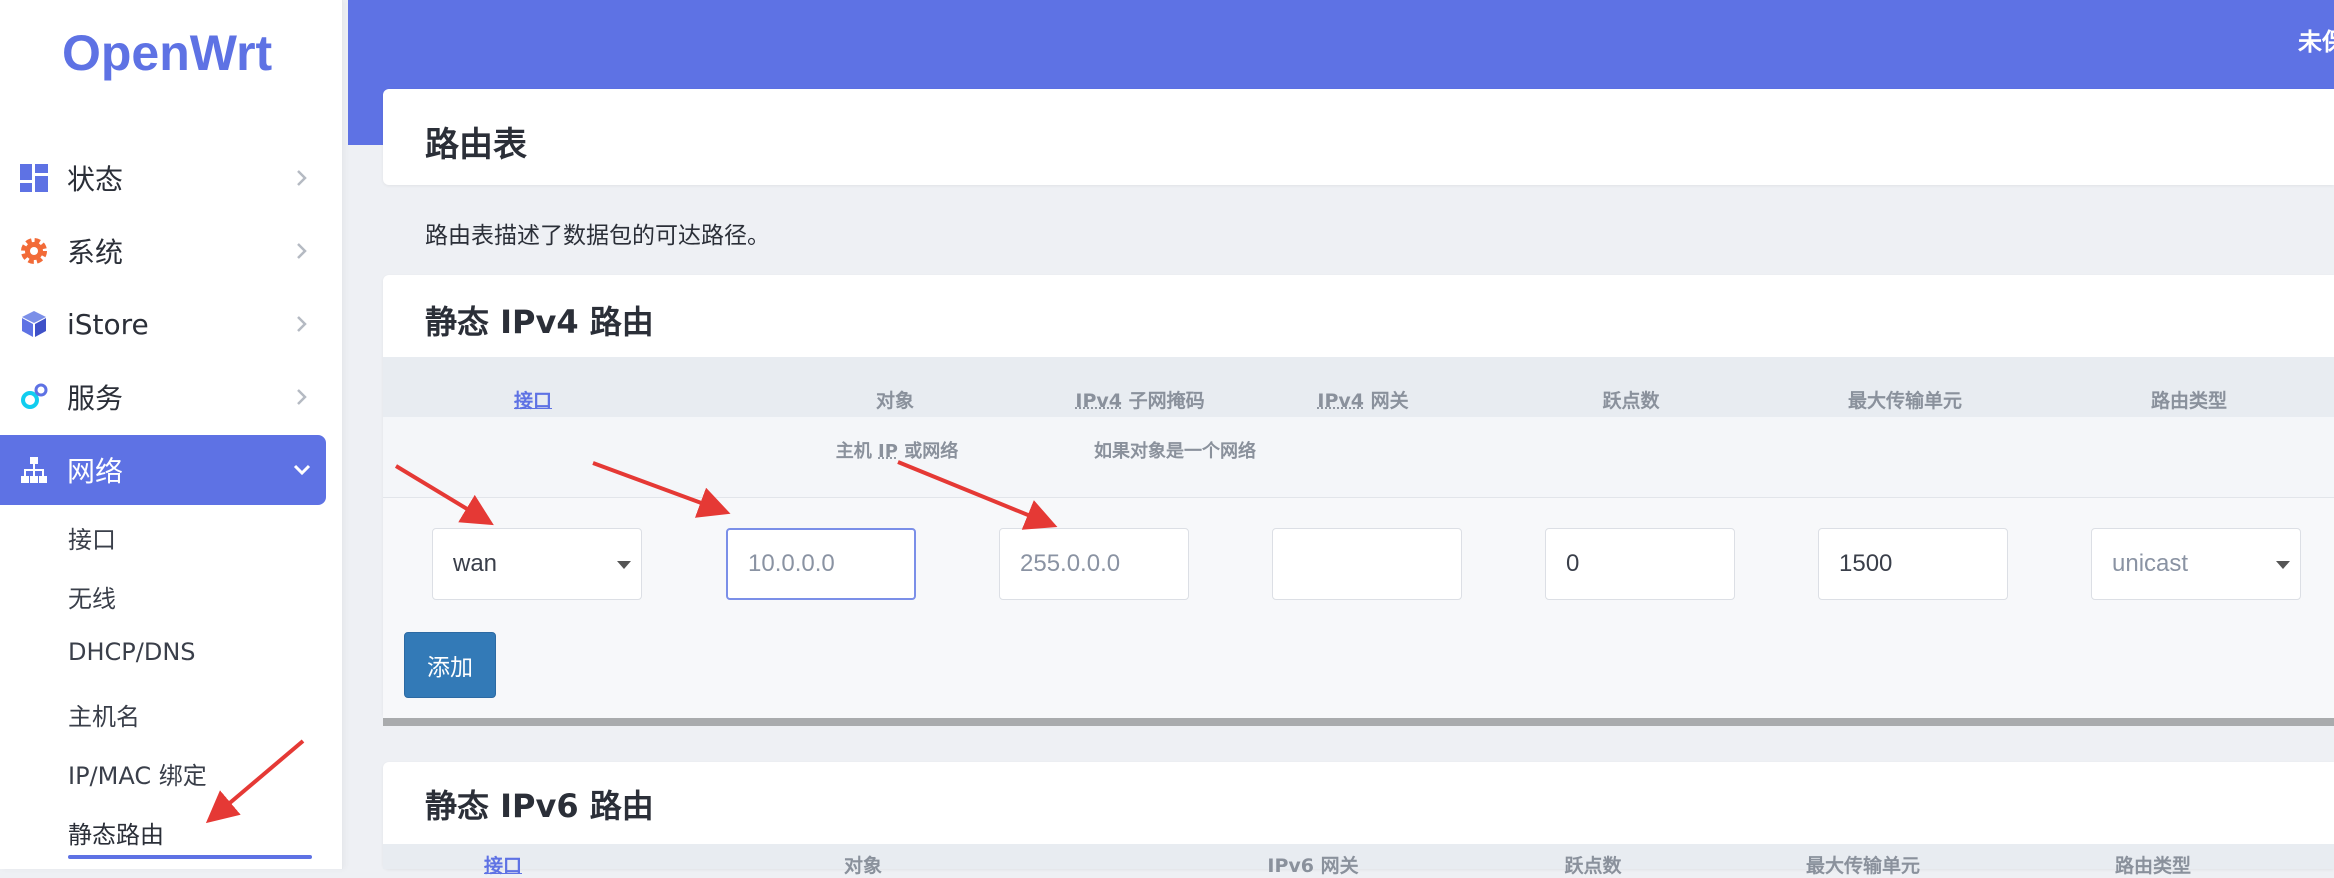 This screenshot has height=878, width=2334. What do you see at coordinates (34, 397) in the screenshot?
I see `services-icon` at bounding box center [34, 397].